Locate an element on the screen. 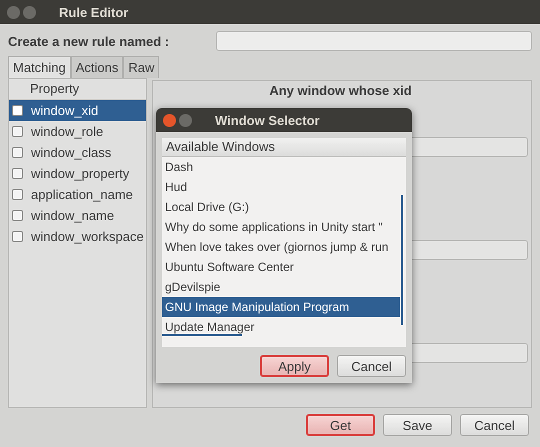  window-list-item: Ubuntu Software Center is located at coordinates (281, 267).